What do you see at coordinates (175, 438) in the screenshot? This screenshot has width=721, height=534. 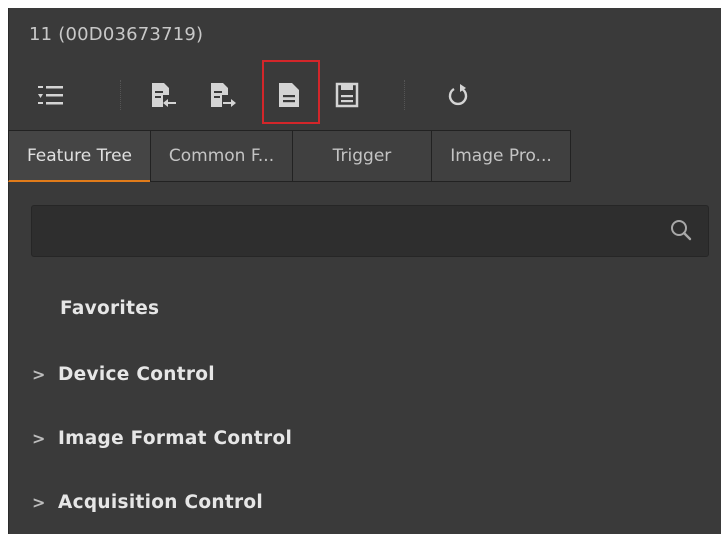 I see `tree-item-label: Image Format Control` at bounding box center [175, 438].